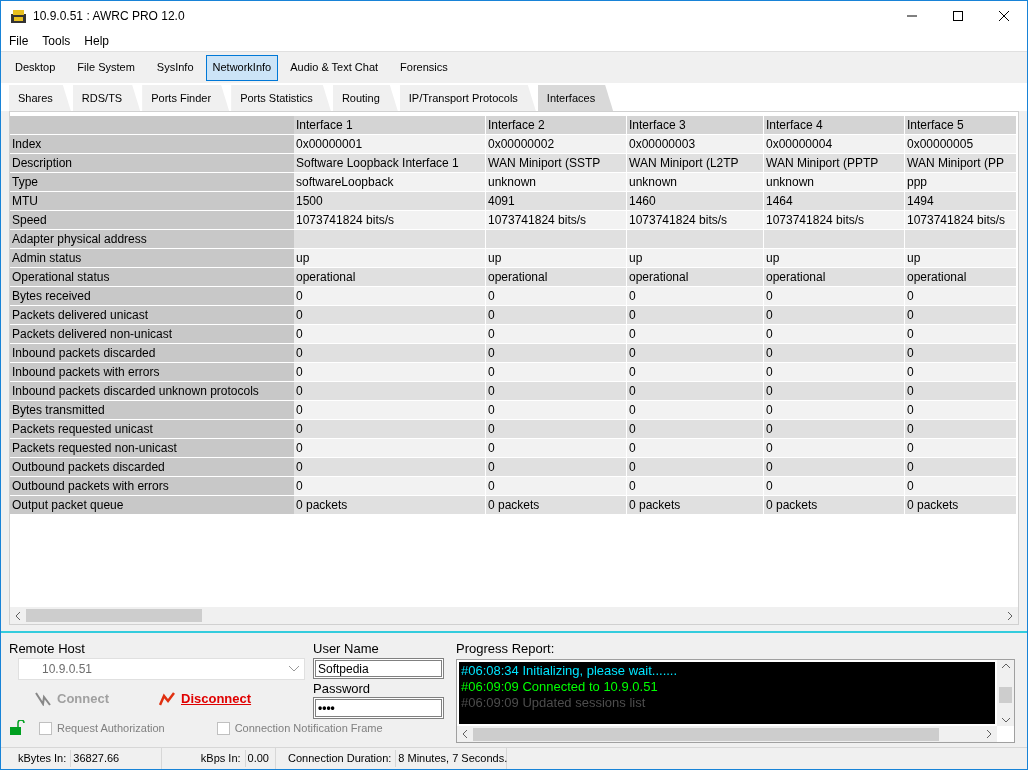  What do you see at coordinates (961, 201) in the screenshot?
I see `table-cell: 1494` at bounding box center [961, 201].